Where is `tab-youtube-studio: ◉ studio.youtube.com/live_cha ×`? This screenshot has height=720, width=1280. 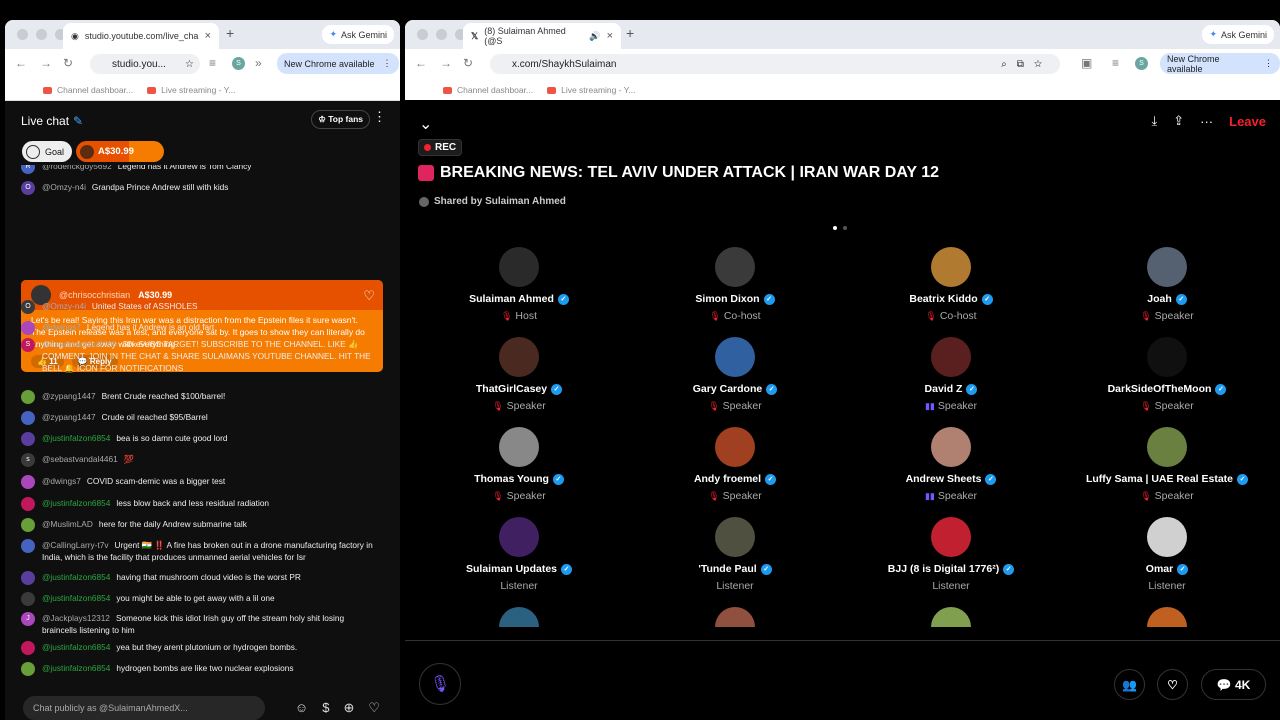
tab-youtube-studio: ◉ studio.youtube.com/live_cha × is located at coordinates (141, 36).